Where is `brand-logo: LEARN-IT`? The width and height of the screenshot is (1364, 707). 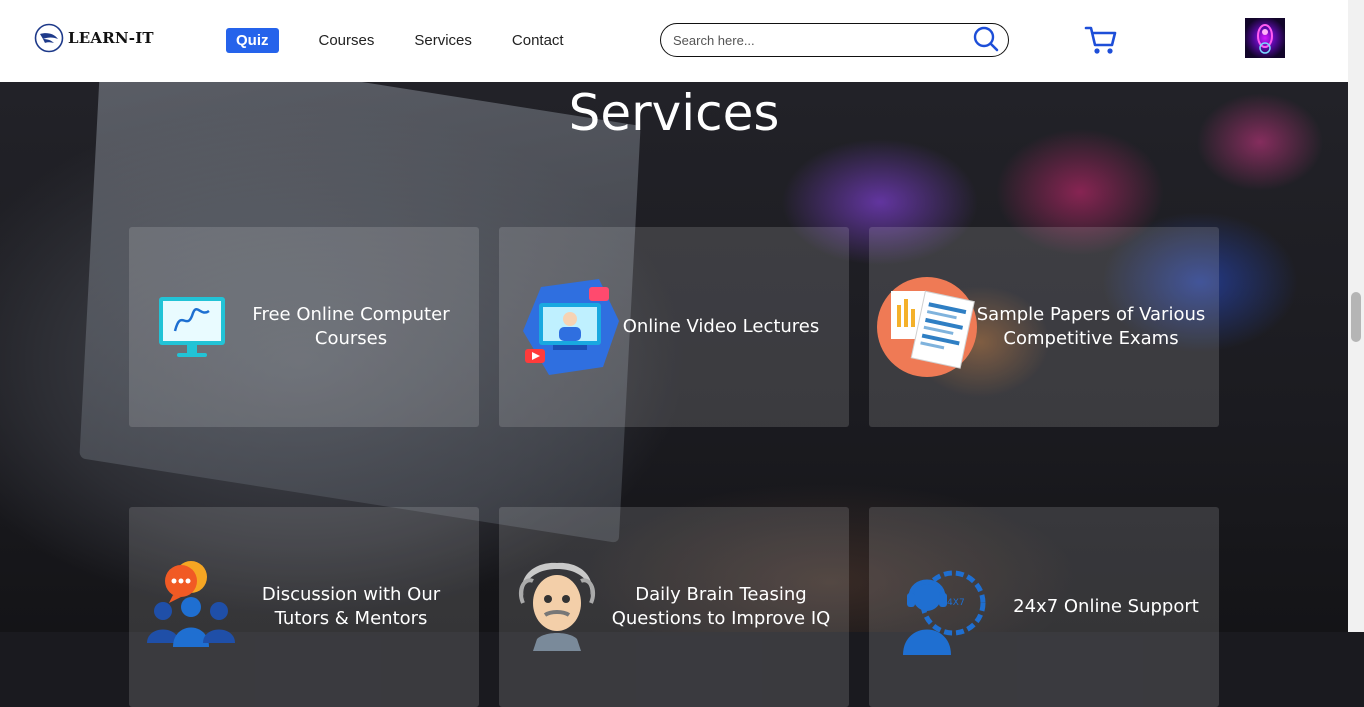 brand-logo: LEARN-IT is located at coordinates (94, 38).